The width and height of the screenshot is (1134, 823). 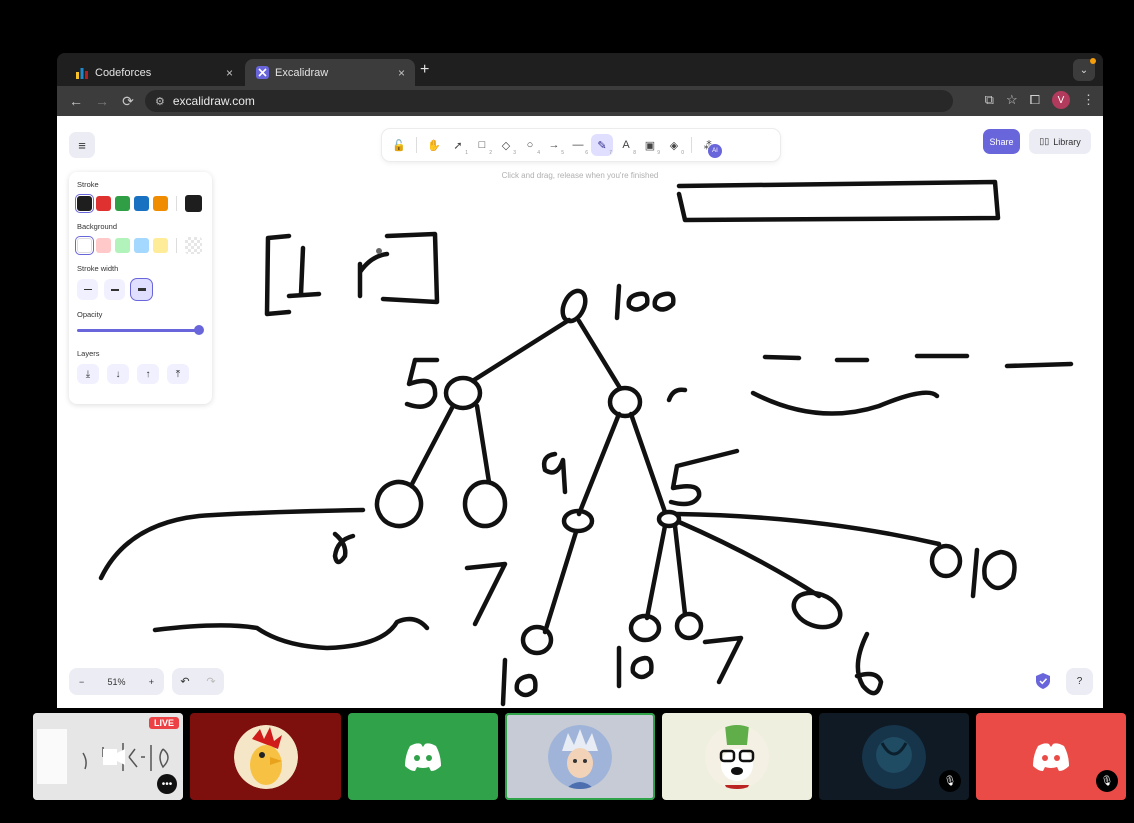 What do you see at coordinates (278, 275) in the screenshot?
I see `drawn-bracket-left` at bounding box center [278, 275].